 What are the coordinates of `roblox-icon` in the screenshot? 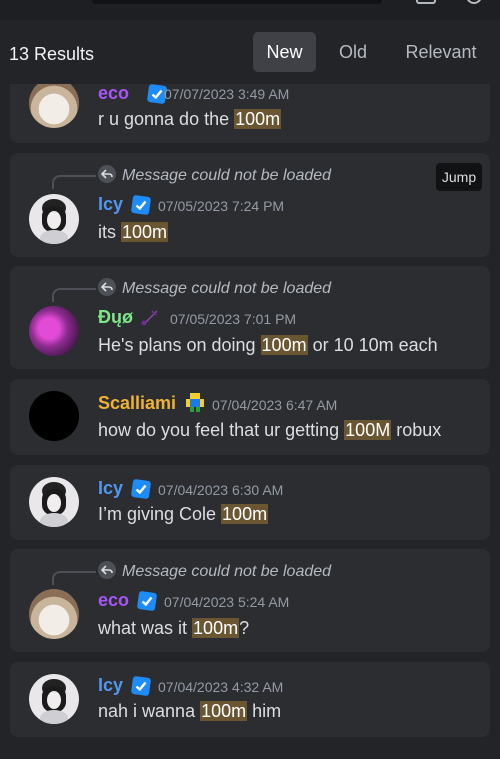 It's located at (195, 402).